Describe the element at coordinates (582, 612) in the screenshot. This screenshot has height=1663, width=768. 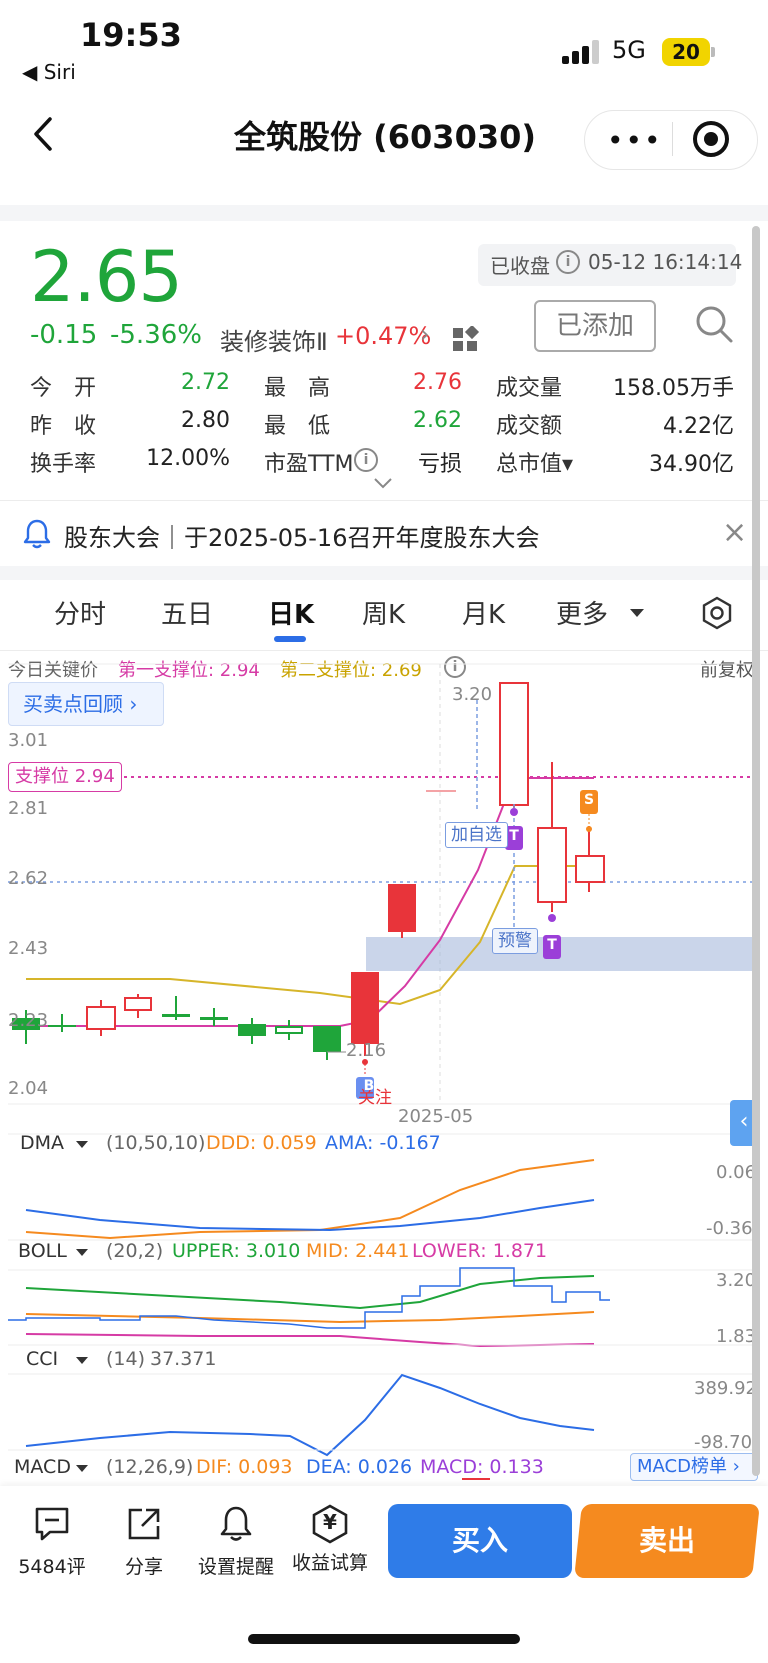
I see `tab-more: 更多` at that location.